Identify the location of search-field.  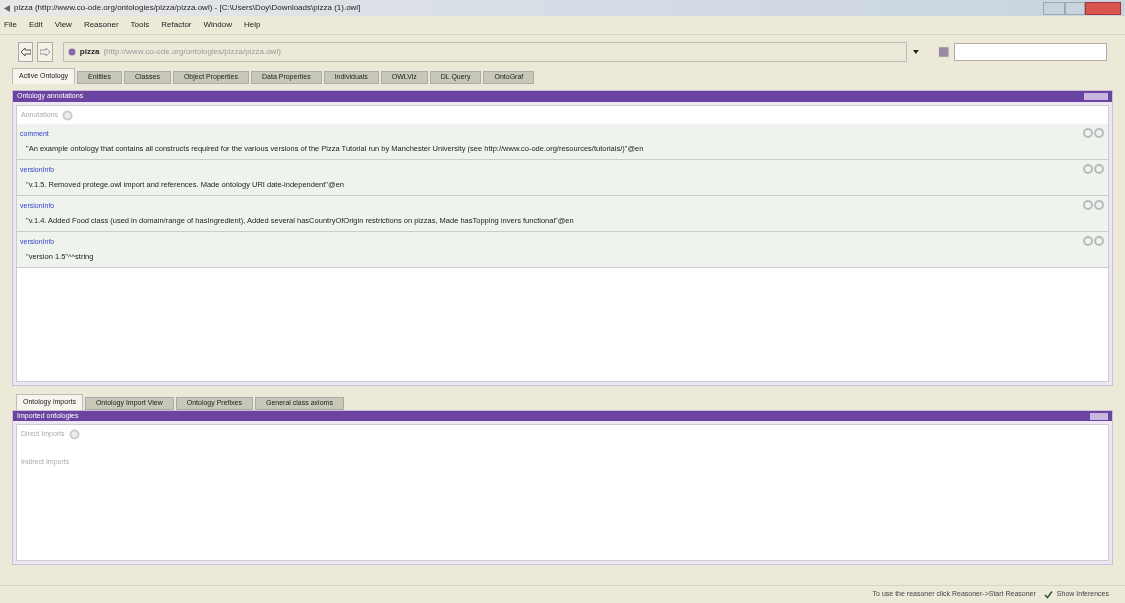
(1030, 51).